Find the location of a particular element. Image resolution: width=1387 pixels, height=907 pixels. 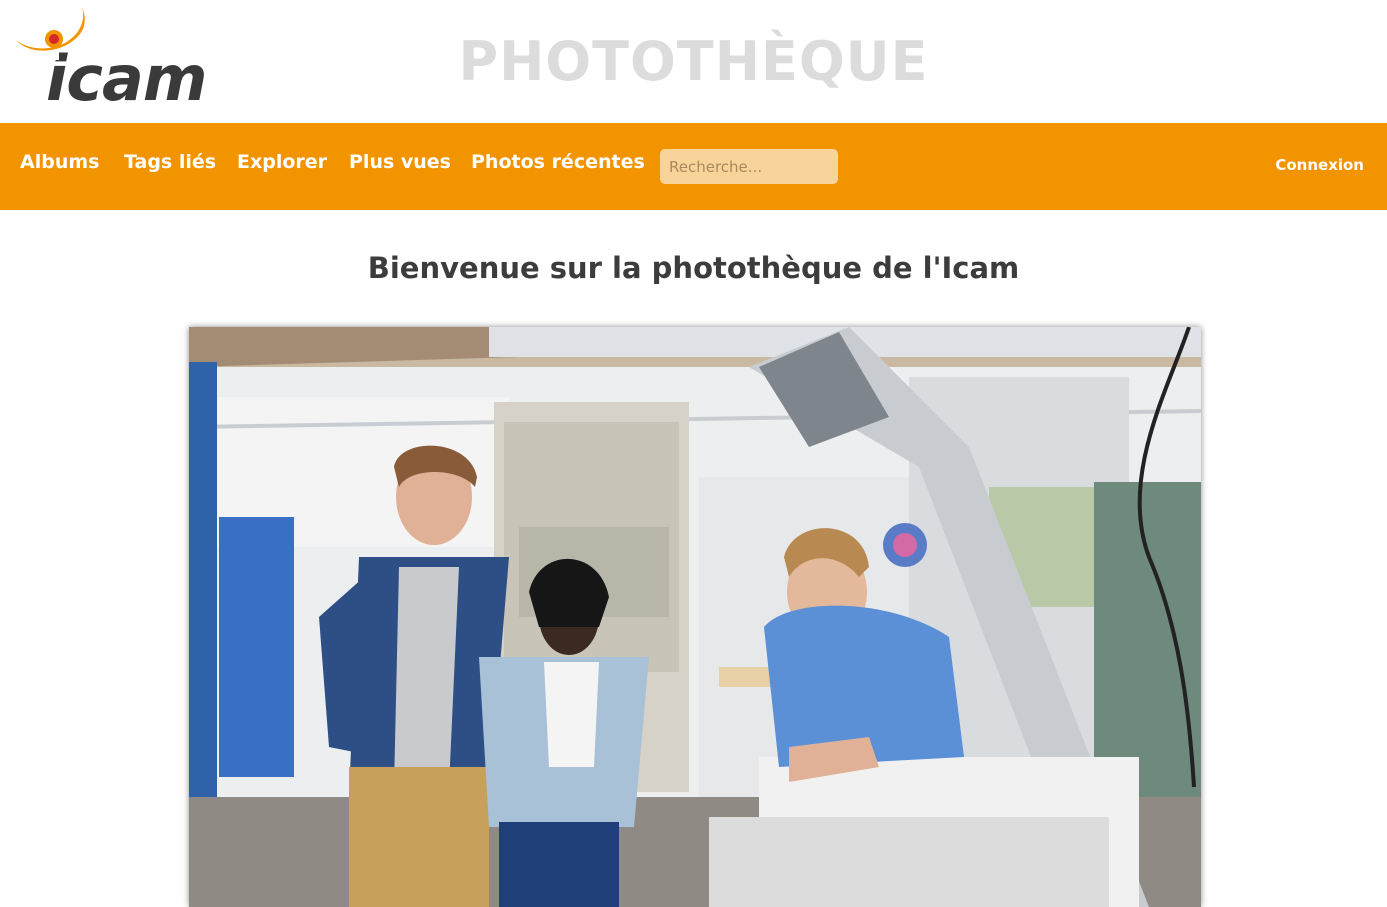

welcome-title: Bienvenue sur la photothèque de l'Icam is located at coordinates (693, 268).